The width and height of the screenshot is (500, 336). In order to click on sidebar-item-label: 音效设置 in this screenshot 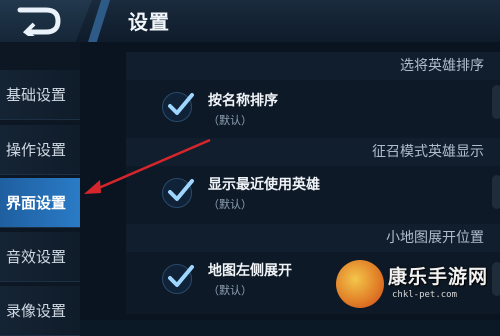, I will do `click(36, 257)`.